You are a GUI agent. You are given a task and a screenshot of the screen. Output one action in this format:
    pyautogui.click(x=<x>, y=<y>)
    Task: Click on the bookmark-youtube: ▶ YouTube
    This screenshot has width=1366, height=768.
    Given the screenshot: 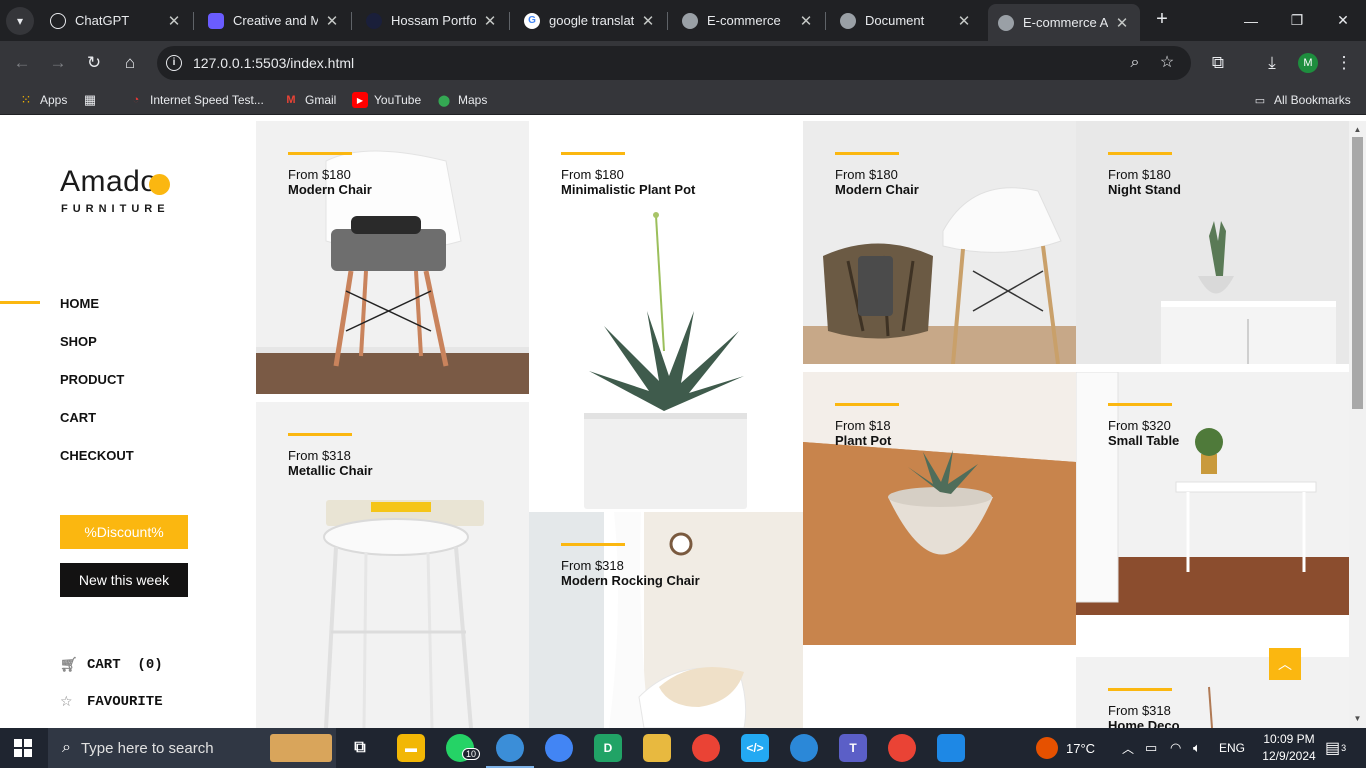 What is the action you would take?
    pyautogui.click(x=386, y=100)
    